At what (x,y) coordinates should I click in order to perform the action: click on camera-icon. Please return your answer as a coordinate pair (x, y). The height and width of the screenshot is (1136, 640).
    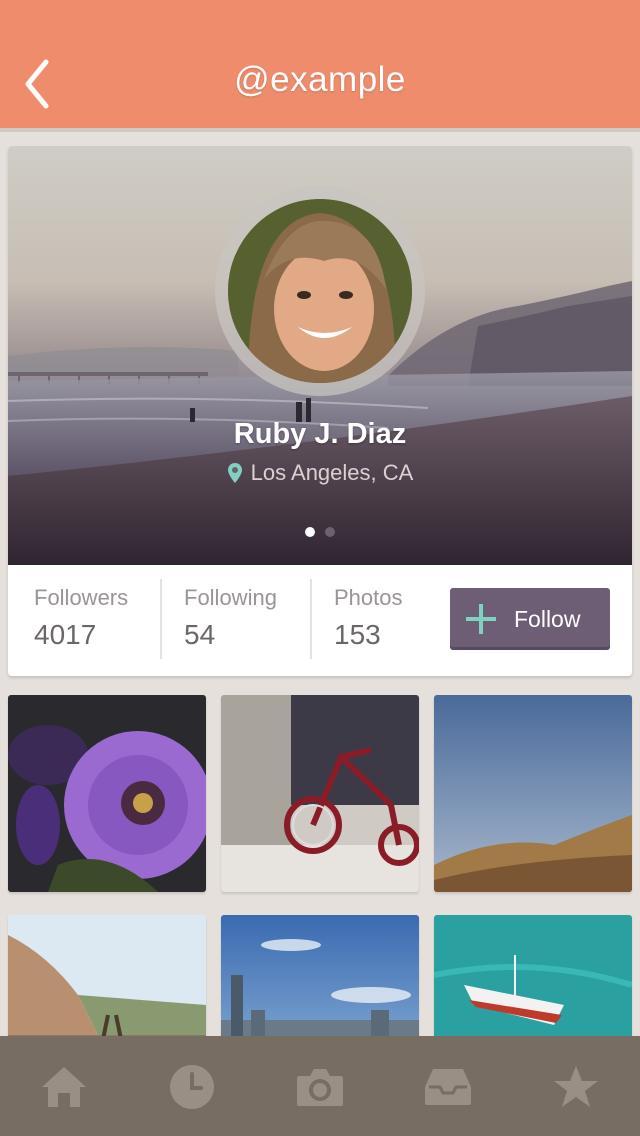
    Looking at the image, I should click on (320, 1087).